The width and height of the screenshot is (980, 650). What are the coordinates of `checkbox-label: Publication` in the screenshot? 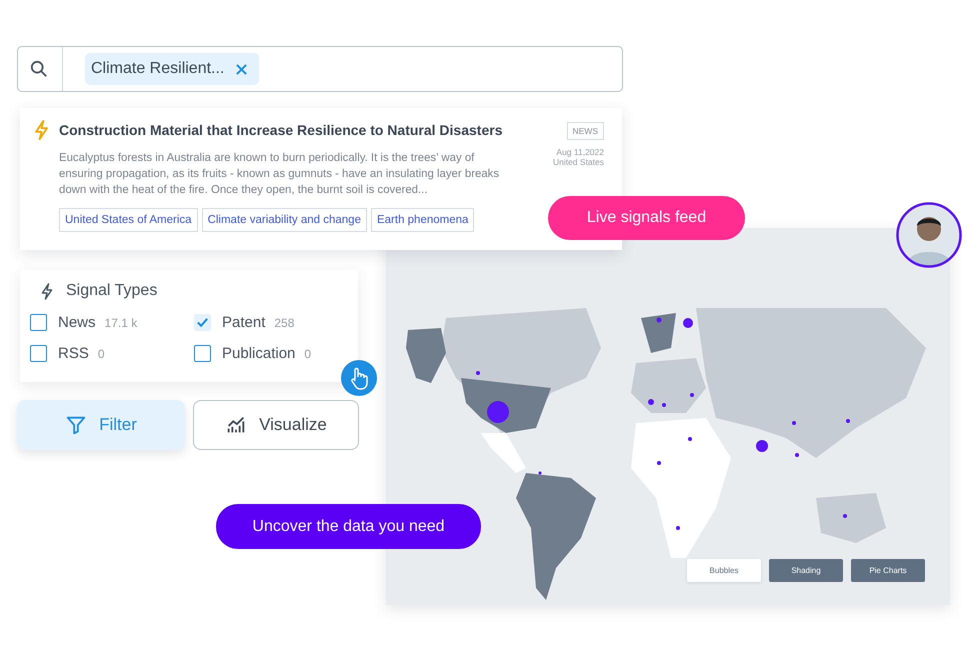 It's located at (259, 353).